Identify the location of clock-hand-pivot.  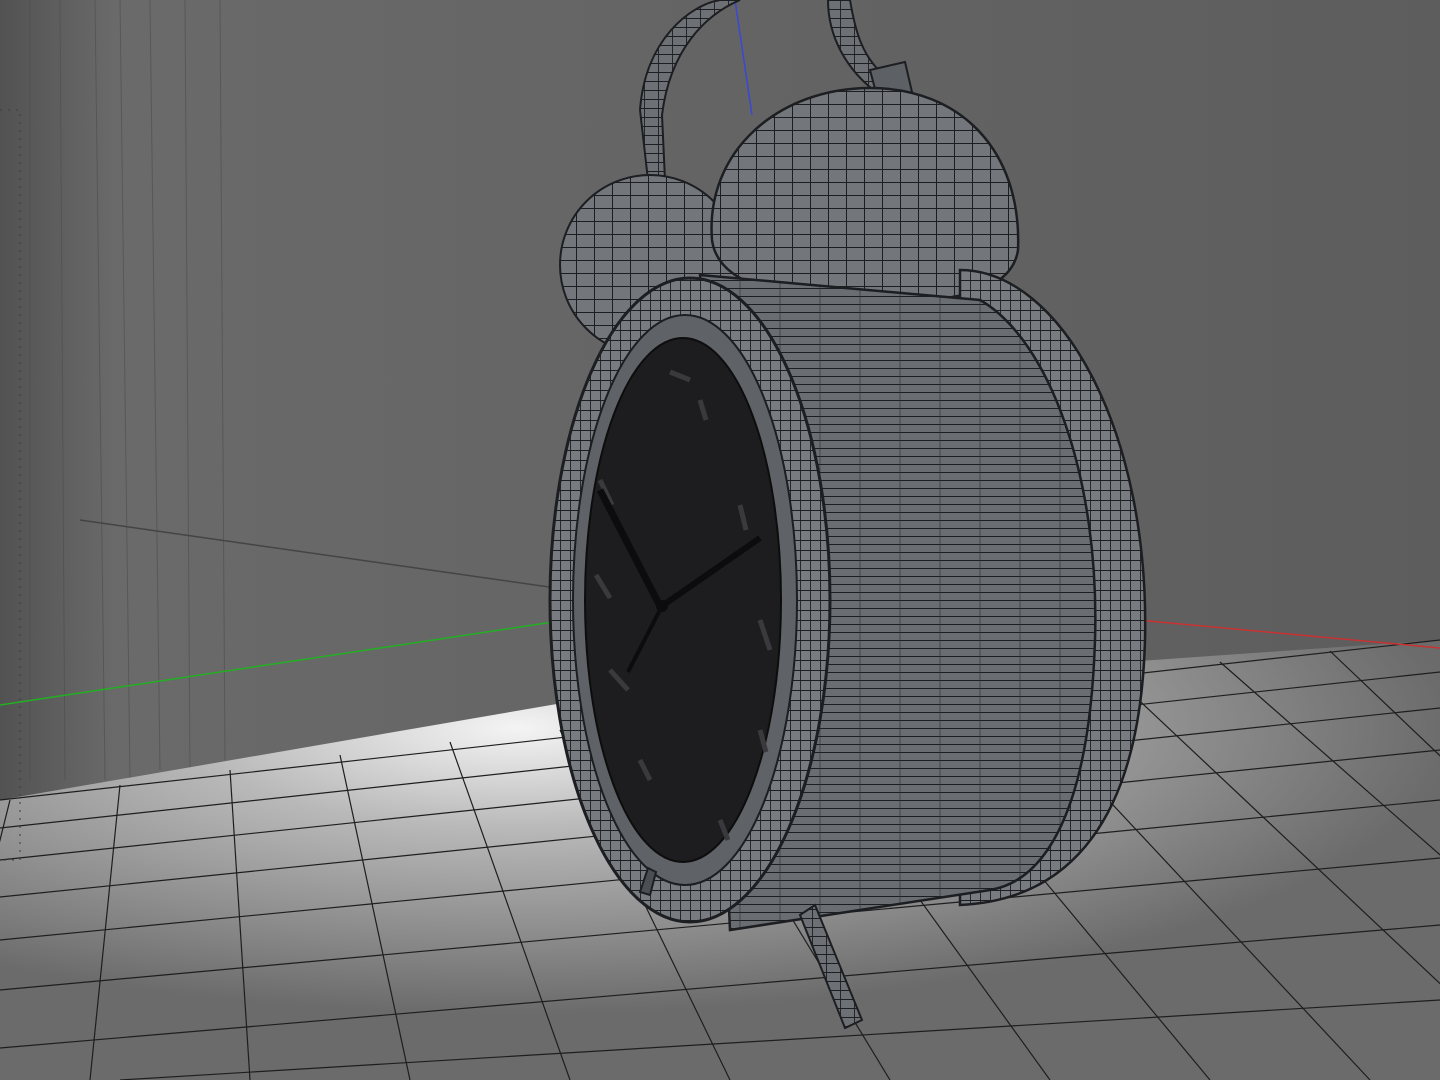
(662, 606).